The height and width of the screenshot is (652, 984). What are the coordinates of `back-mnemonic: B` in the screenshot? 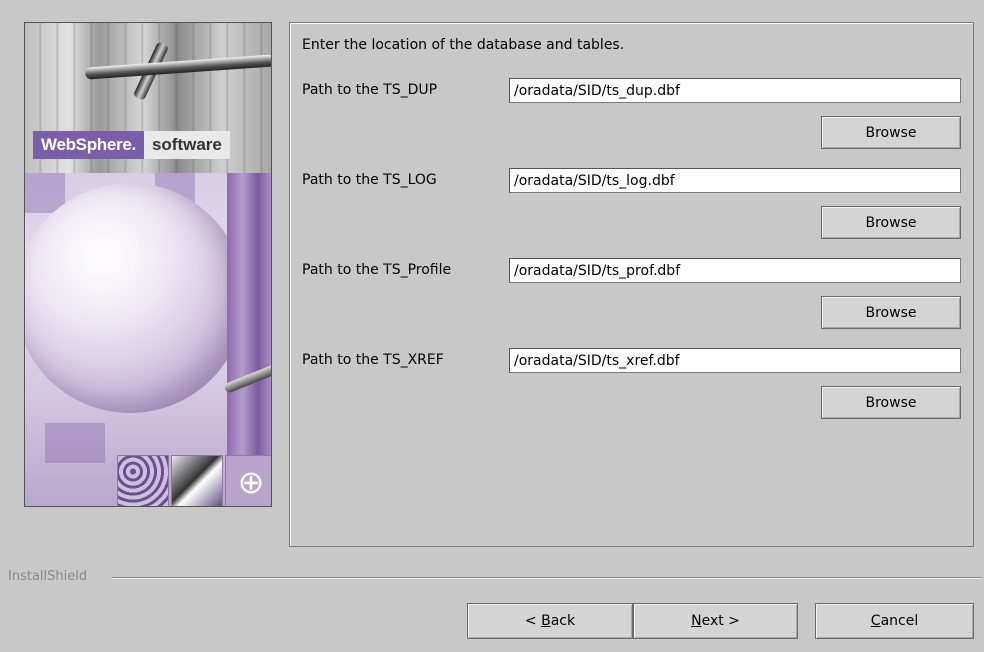 It's located at (546, 621).